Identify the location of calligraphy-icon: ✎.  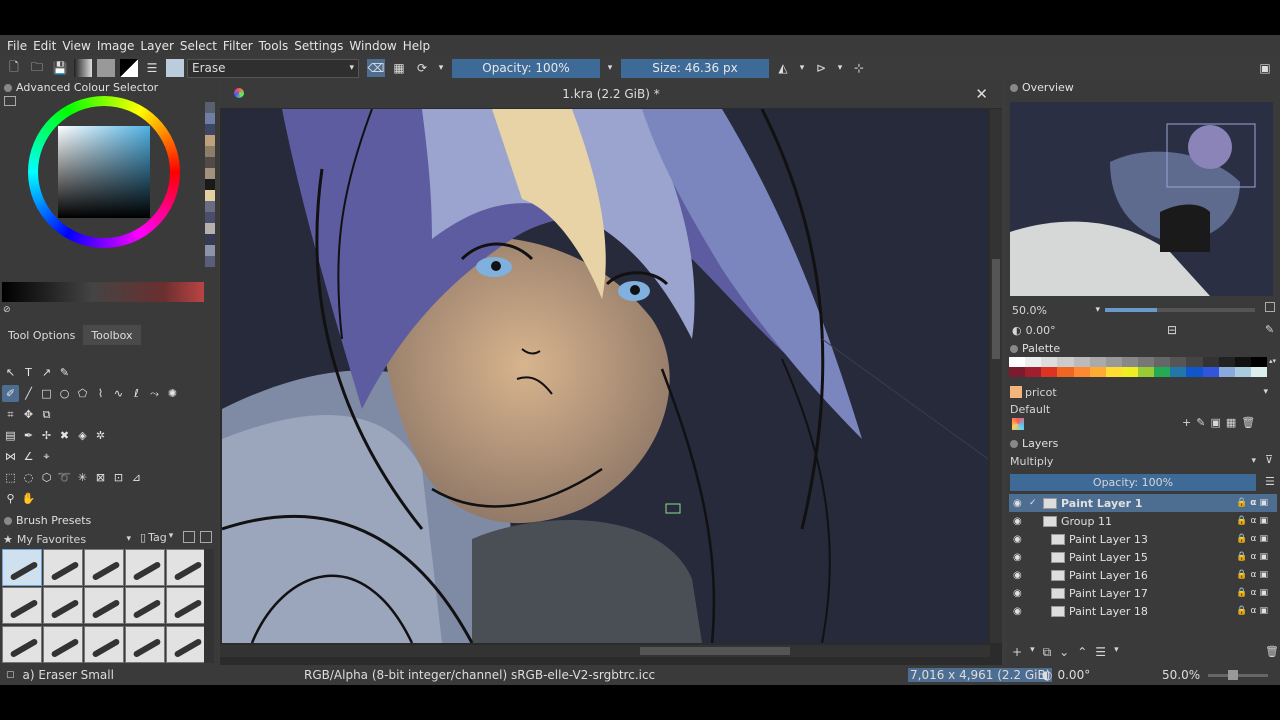
(64, 372).